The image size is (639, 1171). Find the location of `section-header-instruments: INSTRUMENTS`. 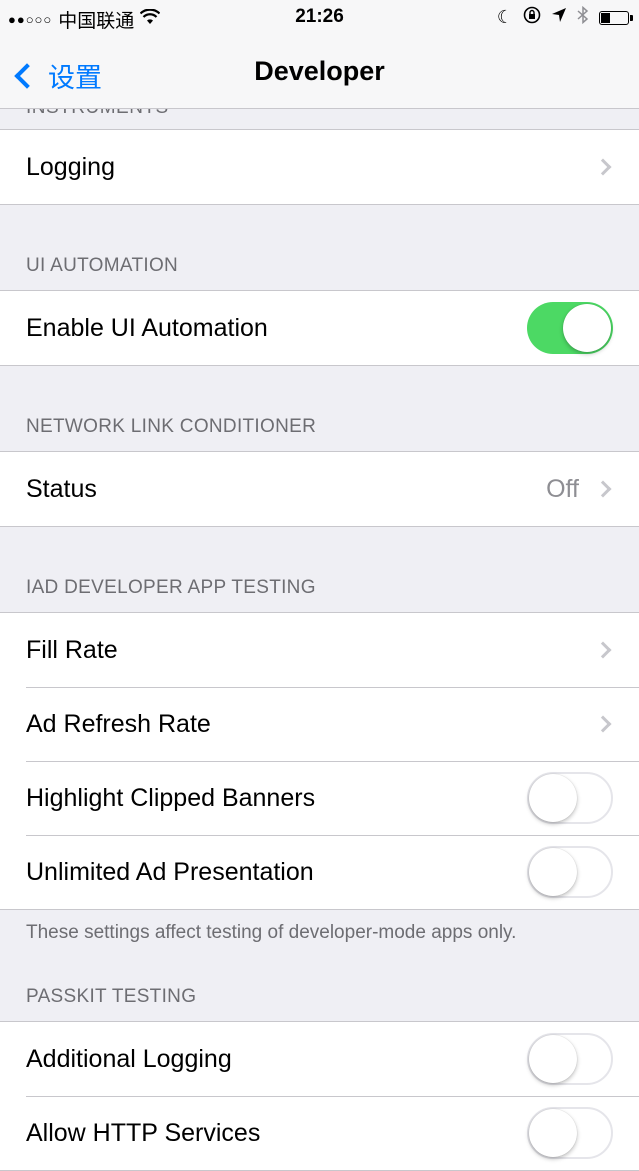

section-header-instruments: INSTRUMENTS is located at coordinates (319, 119).